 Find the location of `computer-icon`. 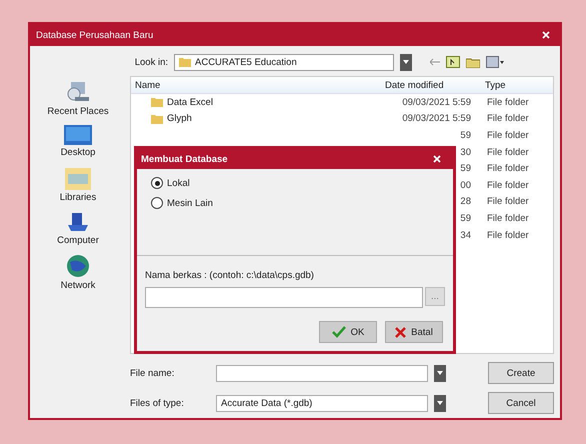

computer-icon is located at coordinates (78, 222).